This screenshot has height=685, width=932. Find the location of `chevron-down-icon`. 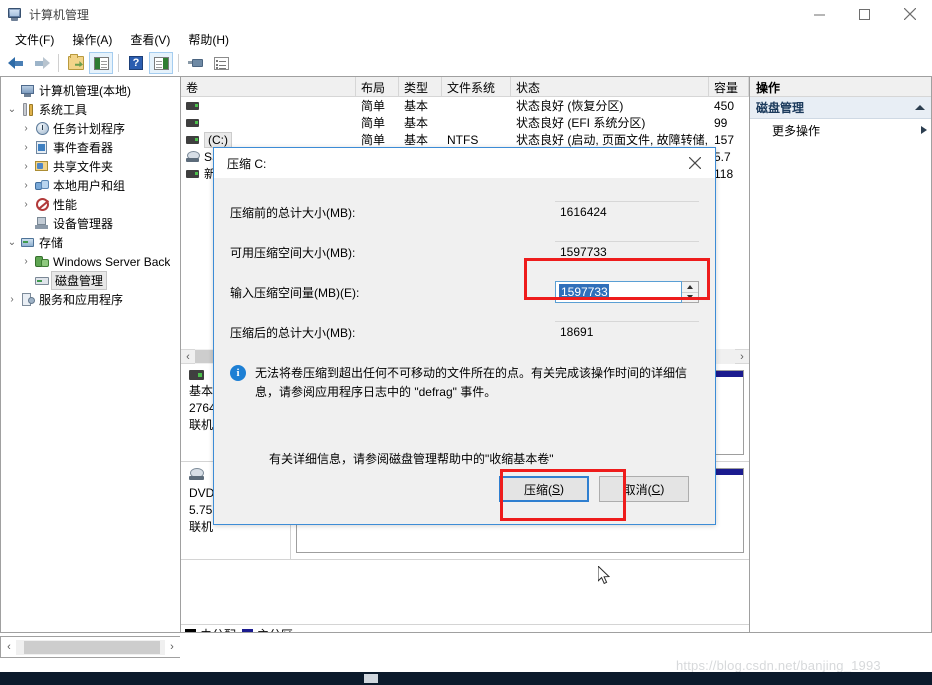

chevron-down-icon is located at coordinates (690, 297).